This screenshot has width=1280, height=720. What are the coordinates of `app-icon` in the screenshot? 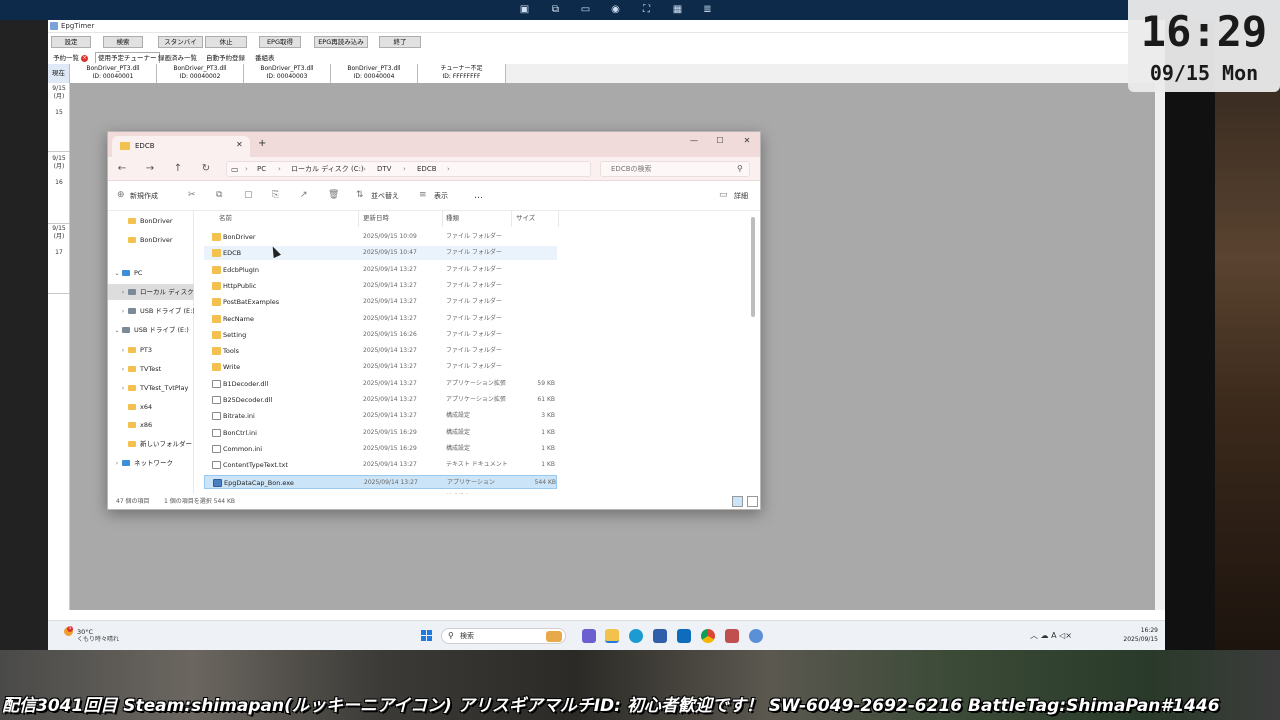 It's located at (732, 636).